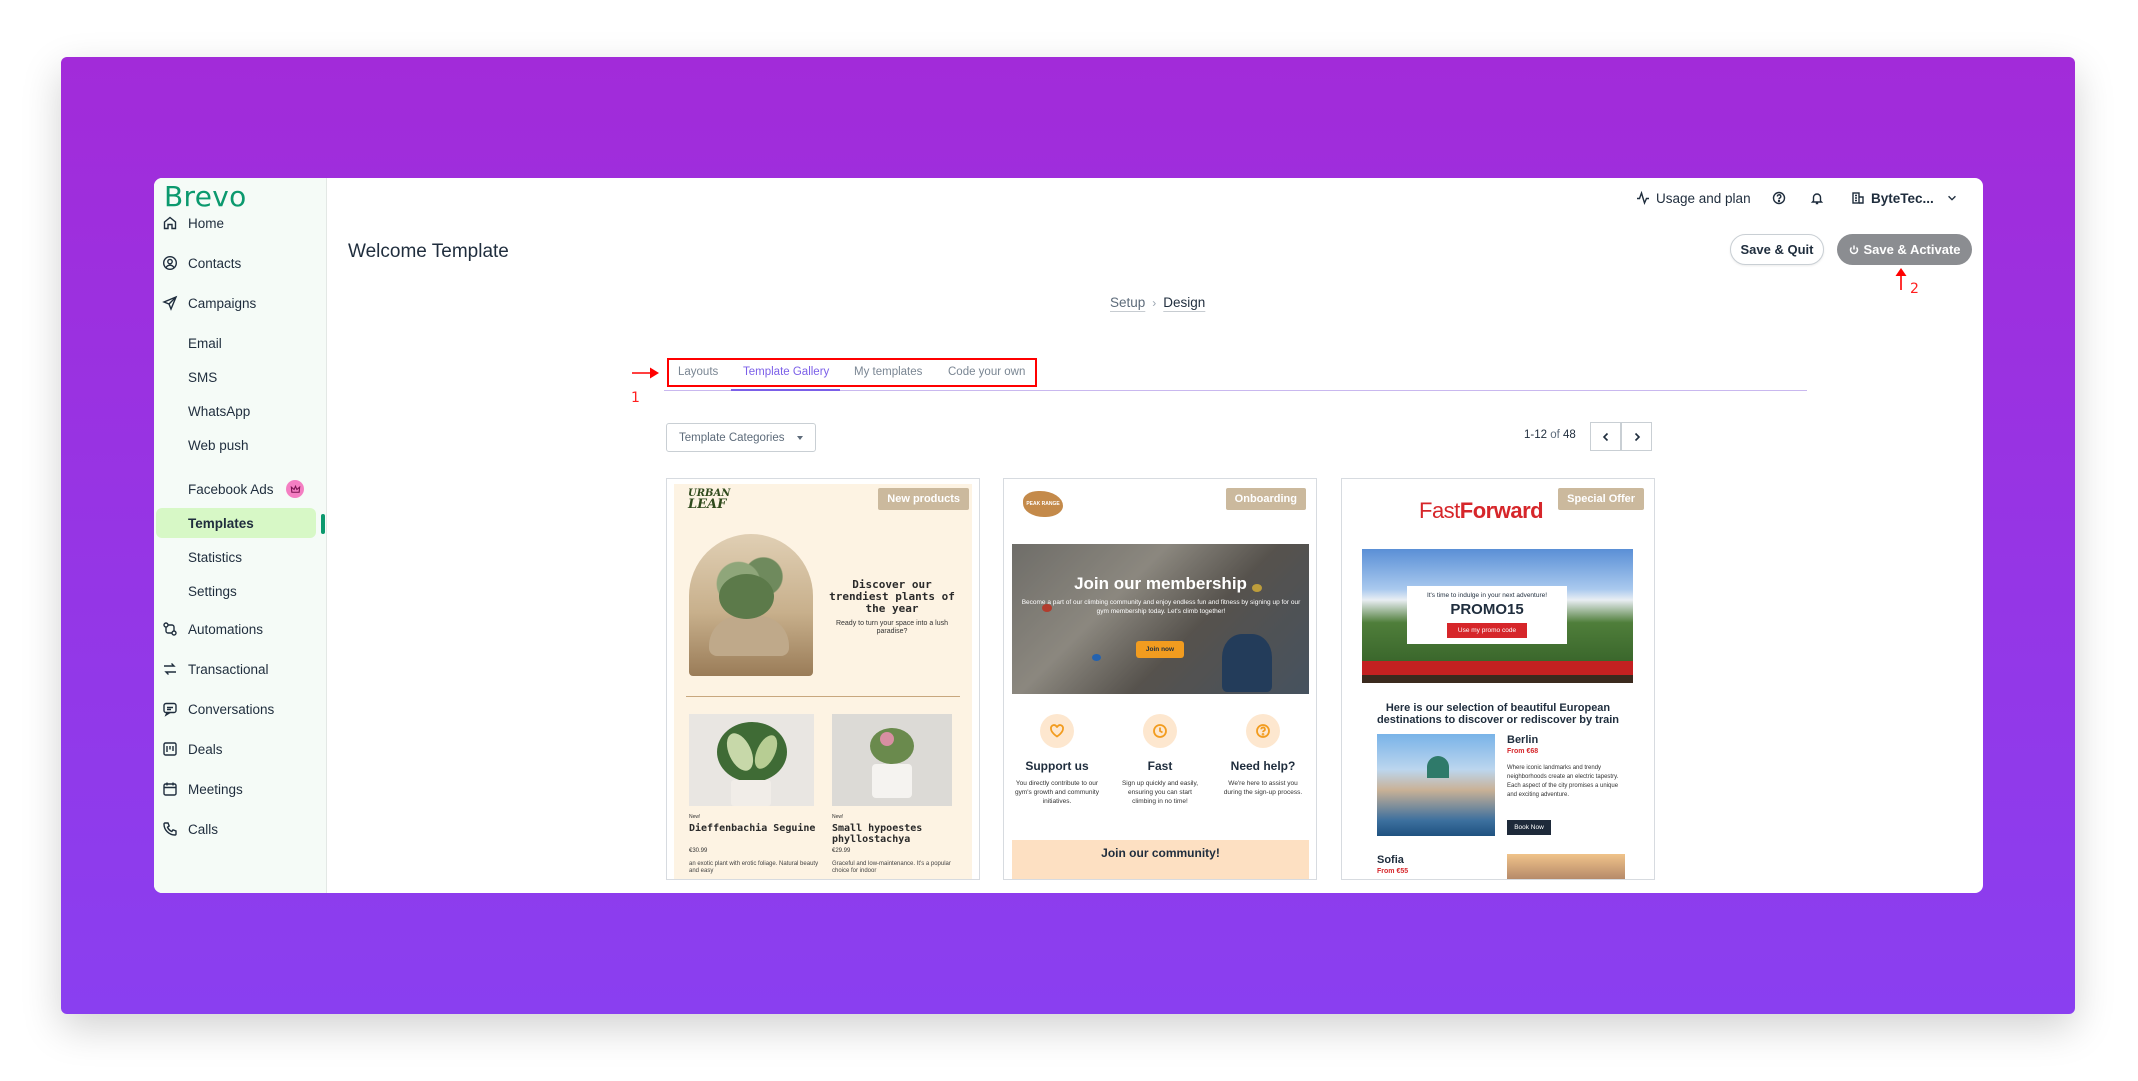  What do you see at coordinates (732, 437) in the screenshot?
I see `dropdown-label: Template Categories` at bounding box center [732, 437].